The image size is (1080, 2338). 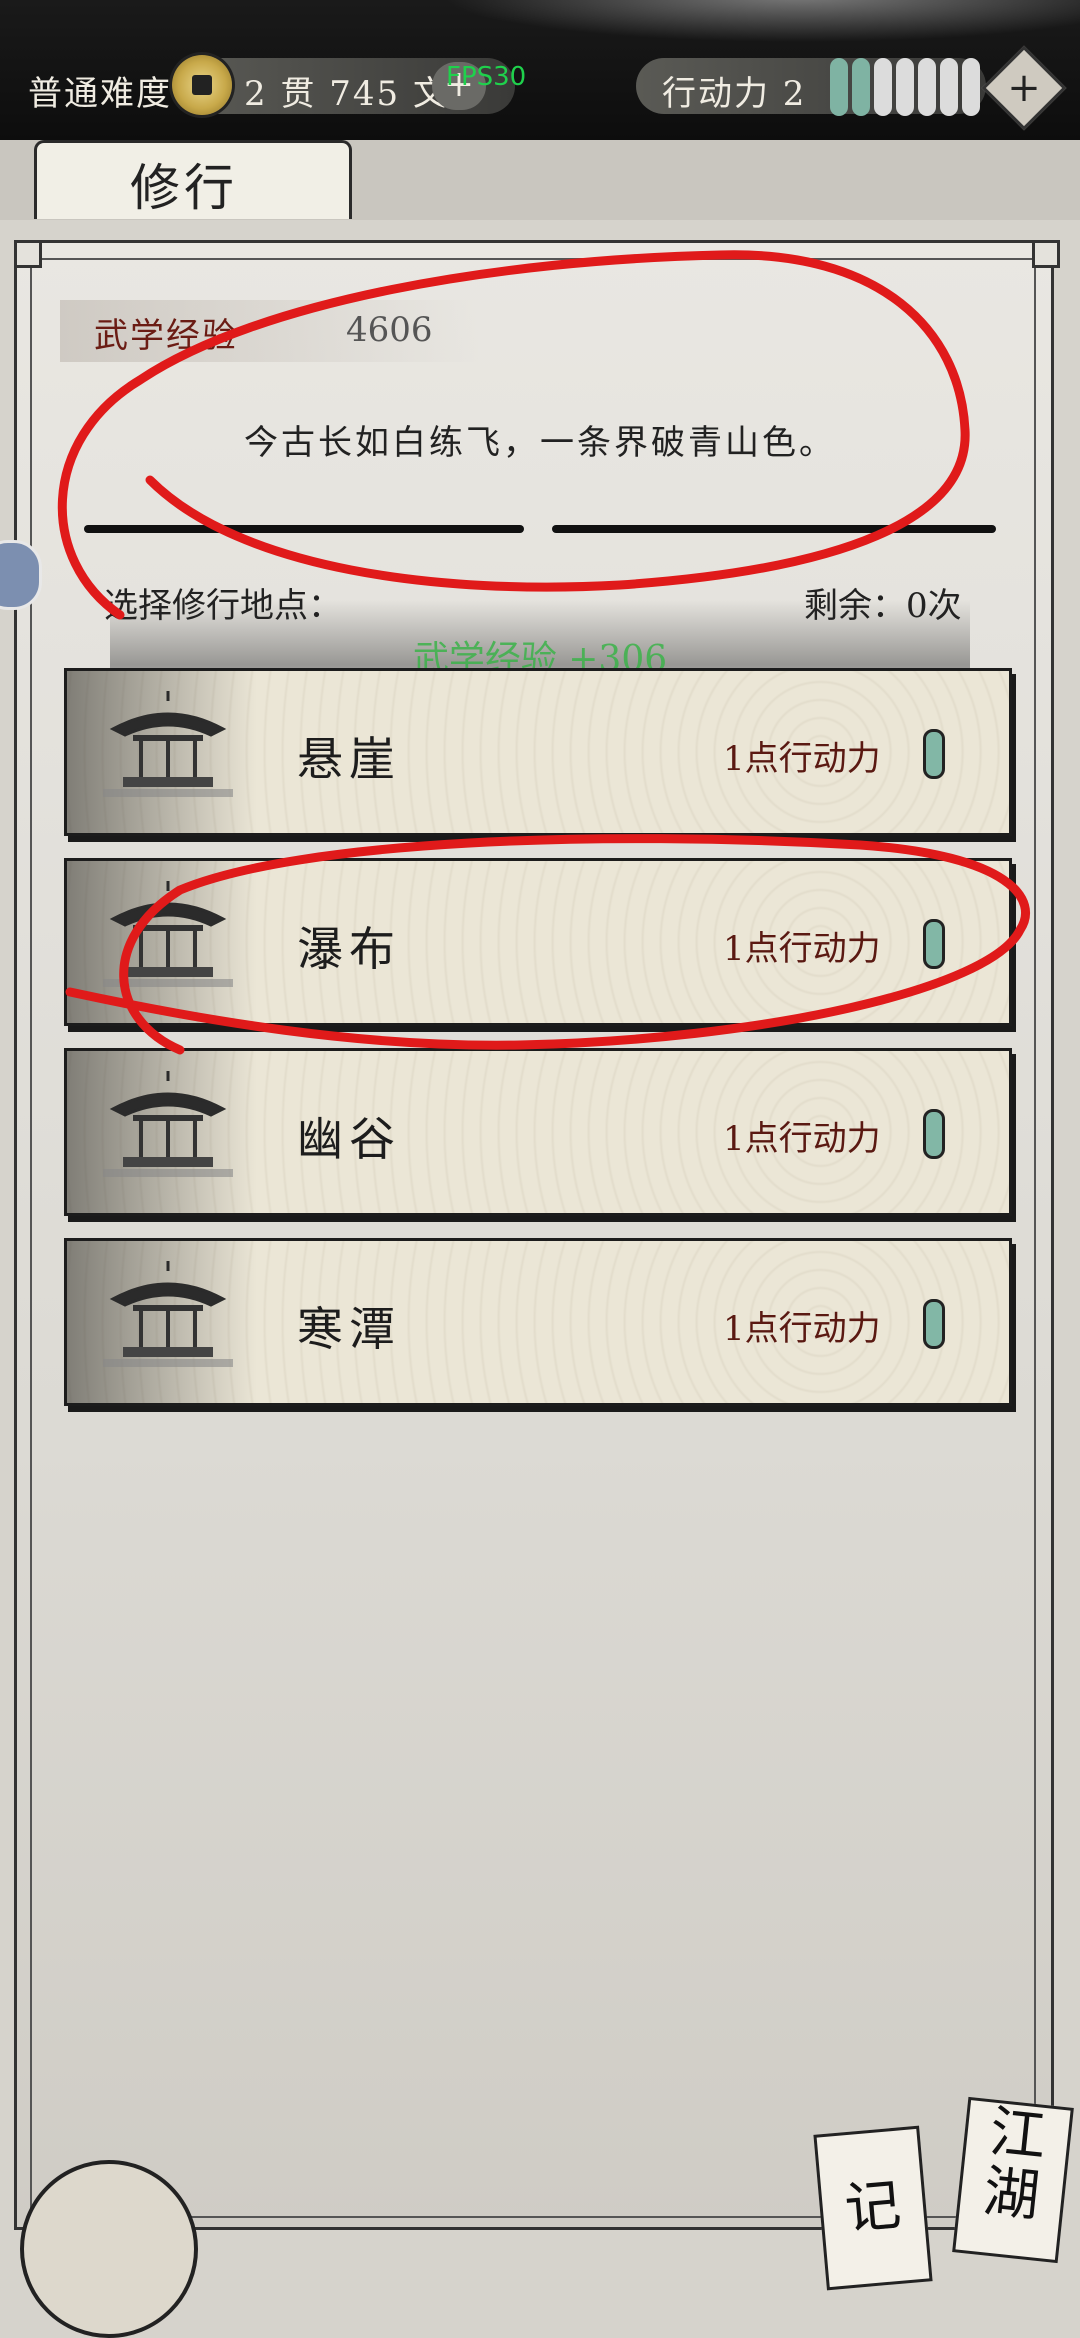 I want to click on location-cold-pool-button: 寒潭 1点行动力, so click(x=538, y=1322).